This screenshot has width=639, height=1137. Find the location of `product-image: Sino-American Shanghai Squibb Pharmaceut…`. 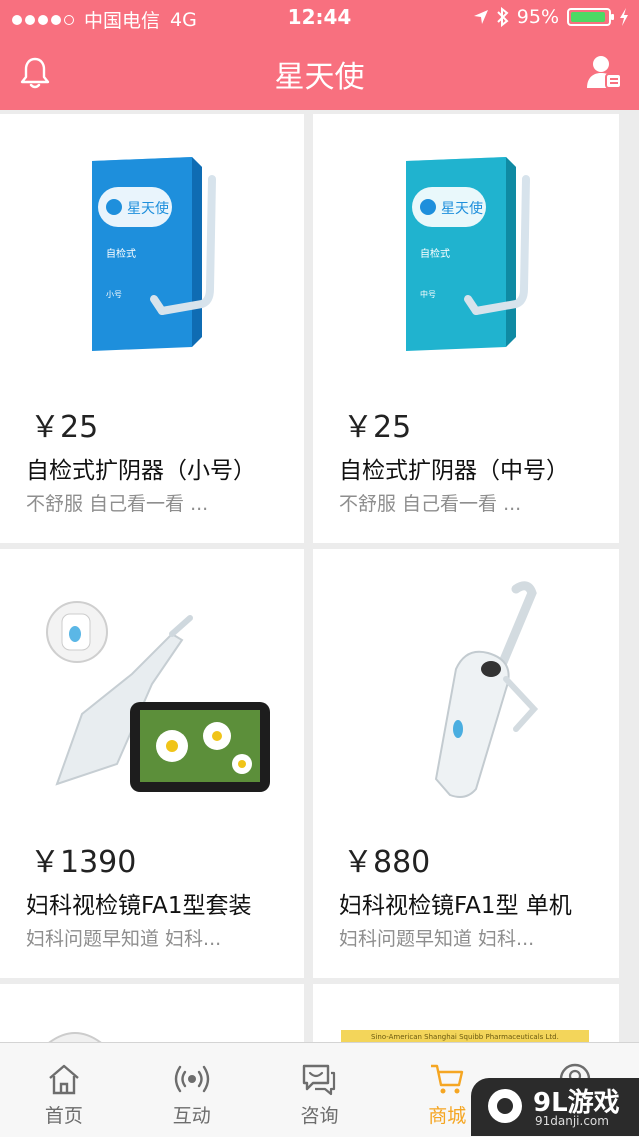

product-image: Sino-American Shanghai Squibb Pharmaceut… is located at coordinates (465, 1036).